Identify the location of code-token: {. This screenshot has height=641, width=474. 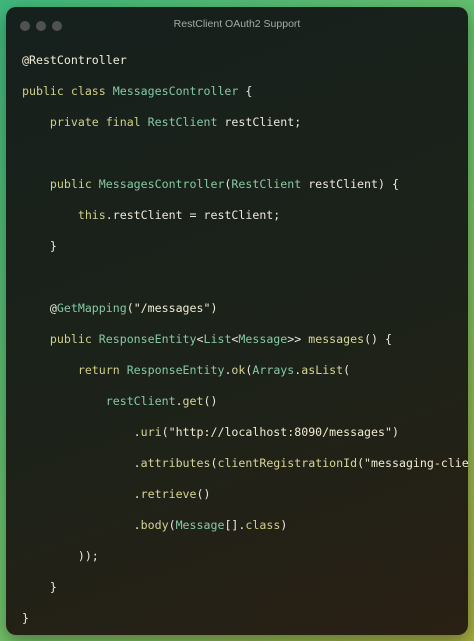
(245, 91).